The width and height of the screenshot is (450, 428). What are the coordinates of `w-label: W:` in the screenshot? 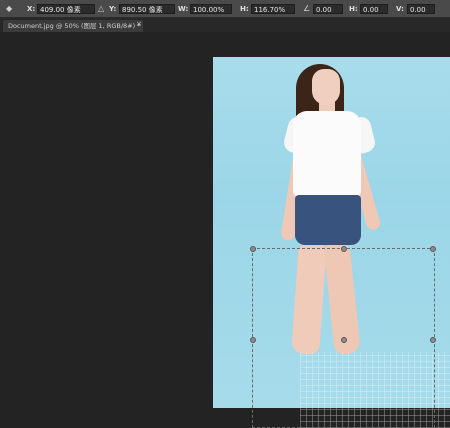 It's located at (183, 9).